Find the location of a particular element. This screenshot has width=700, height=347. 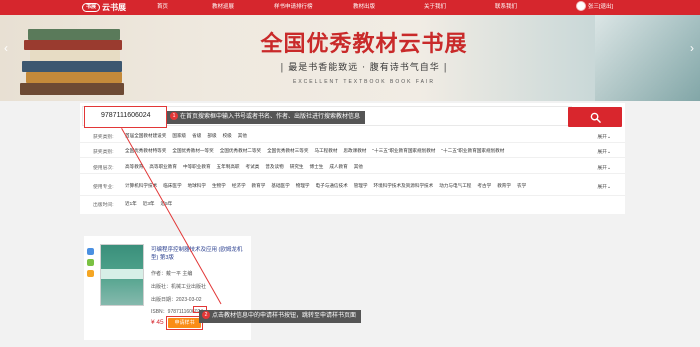

book-cover-image is located at coordinates (122, 275).